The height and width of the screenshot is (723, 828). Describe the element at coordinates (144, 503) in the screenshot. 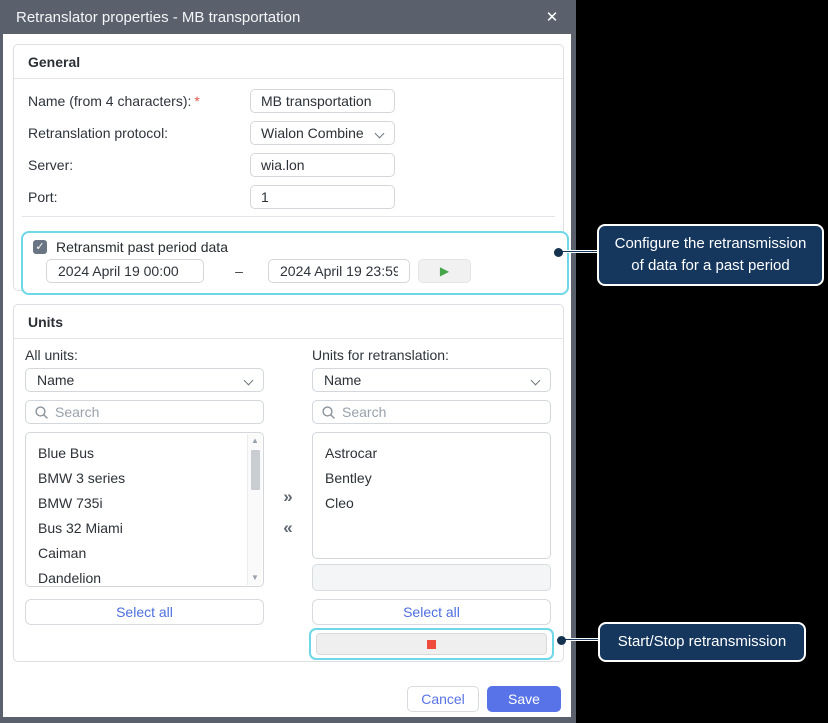

I see `list-item: BMW 735i` at that location.